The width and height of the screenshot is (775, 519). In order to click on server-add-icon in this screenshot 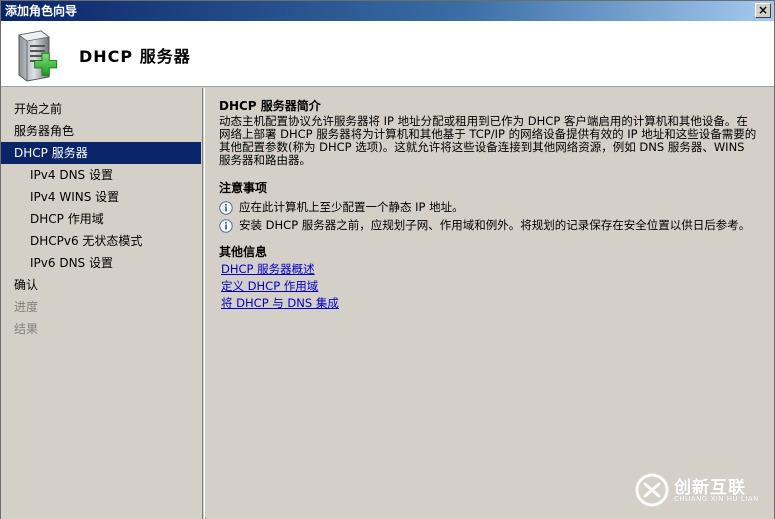, I will do `click(38, 56)`.